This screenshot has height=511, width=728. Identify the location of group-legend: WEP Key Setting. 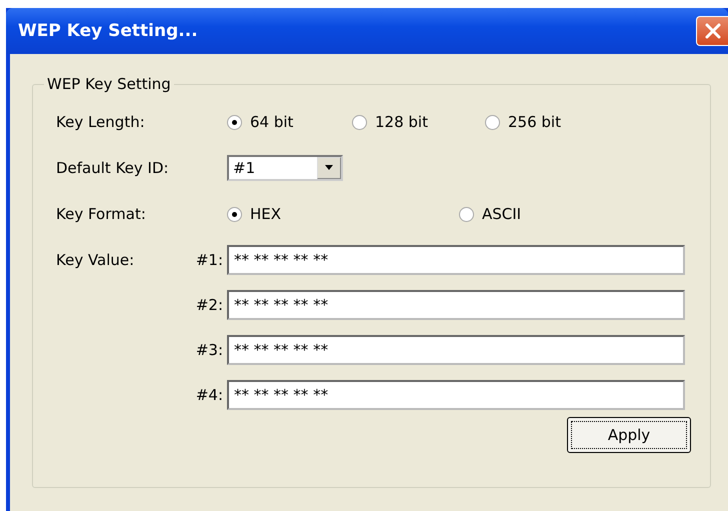
(109, 84).